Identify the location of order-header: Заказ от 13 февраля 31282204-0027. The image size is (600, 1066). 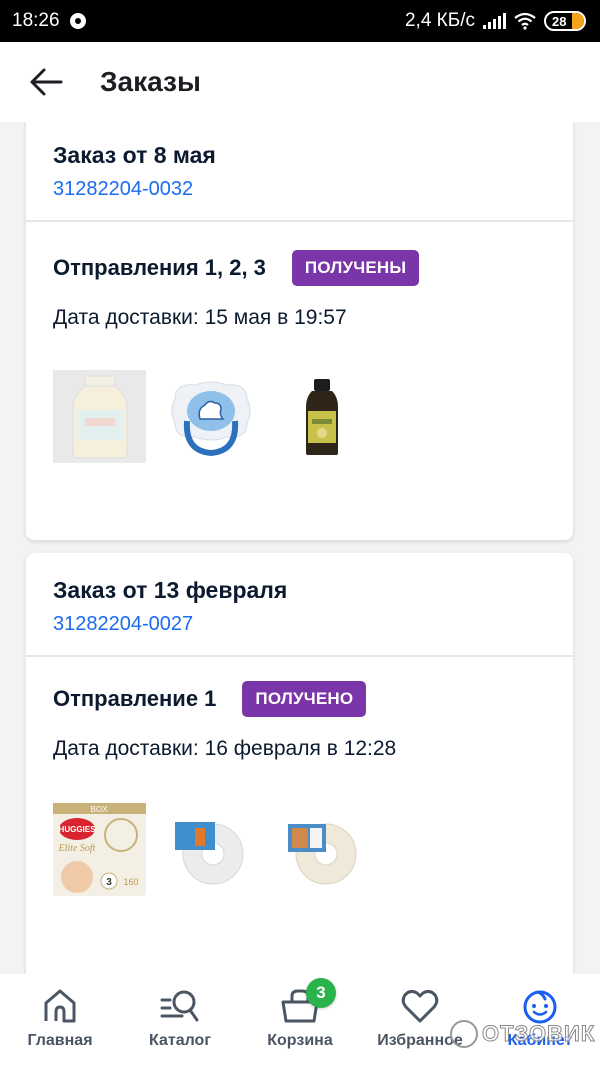
(299, 605).